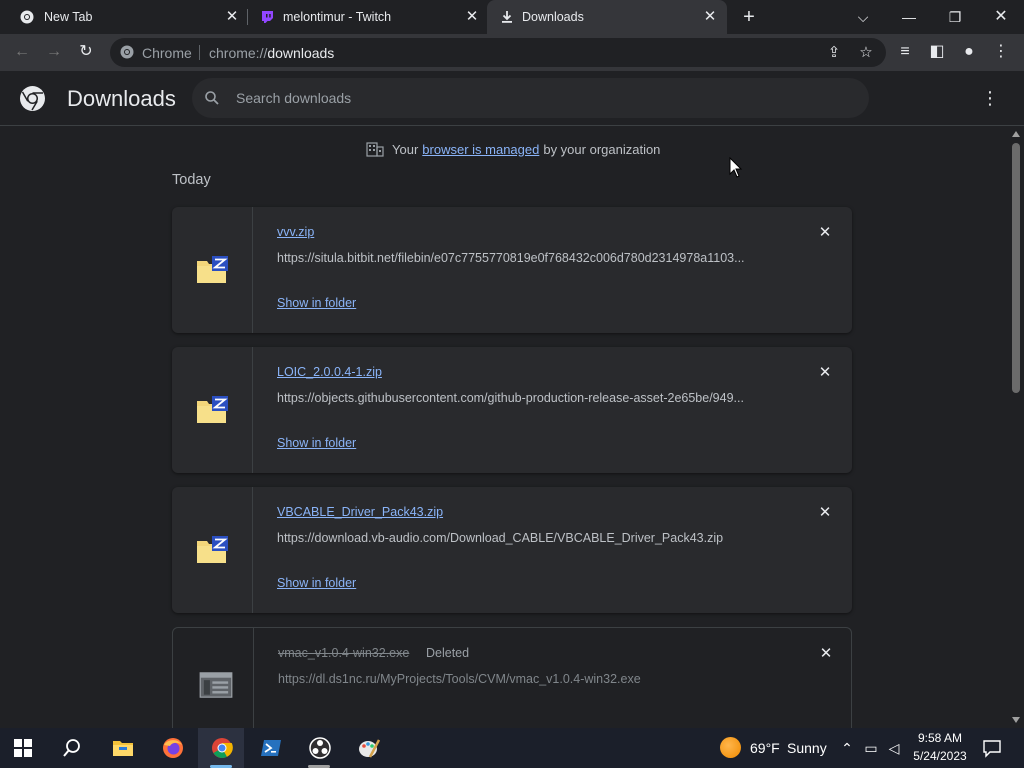 The height and width of the screenshot is (768, 1024). I want to click on omnibox-url: chrome://downloads, so click(271, 53).